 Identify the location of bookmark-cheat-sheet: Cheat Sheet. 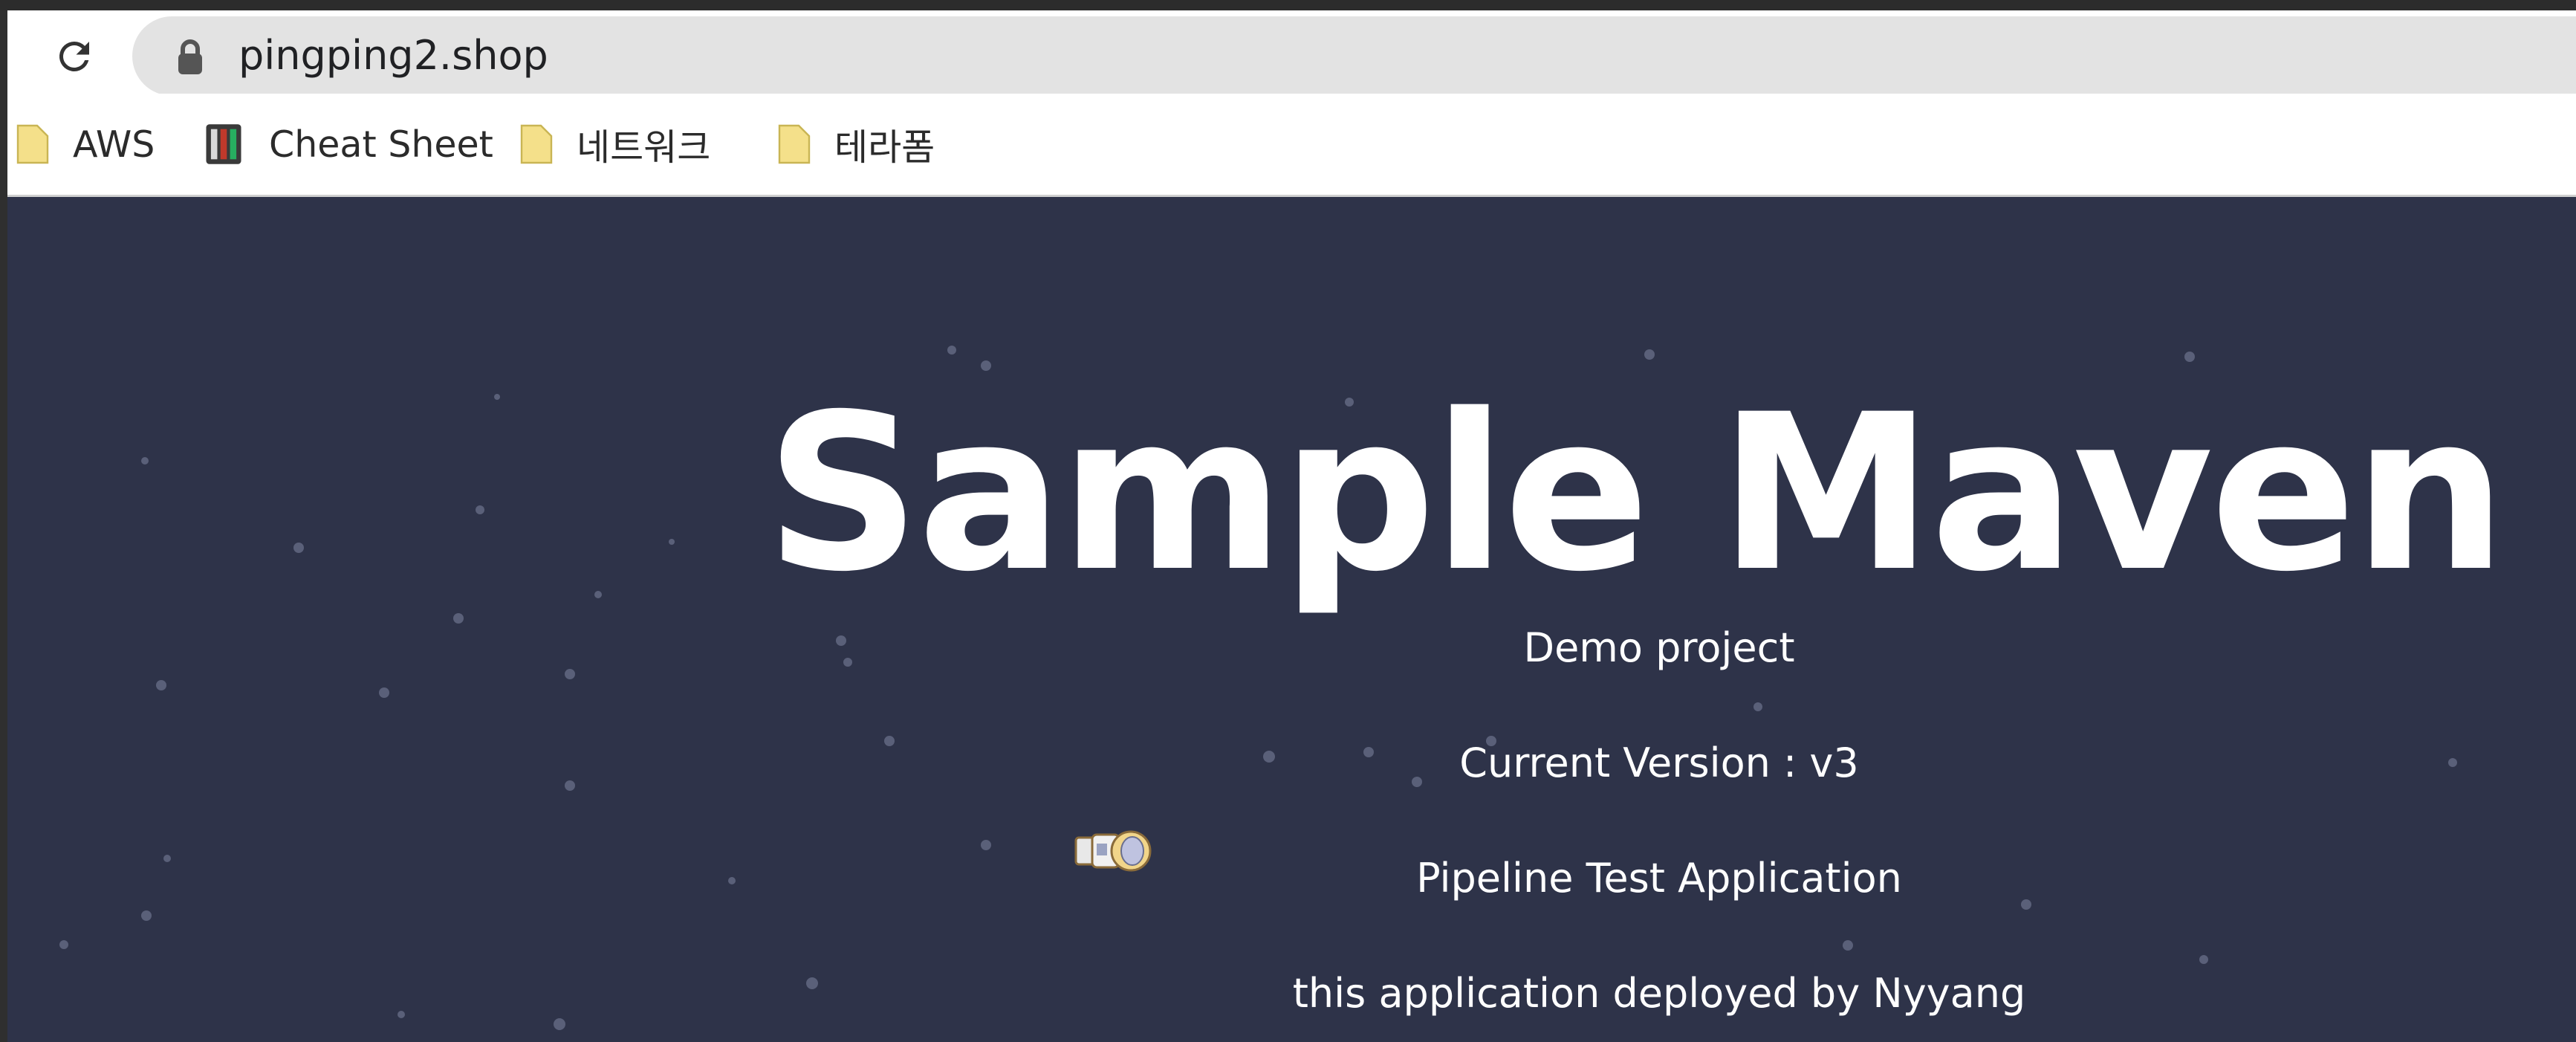
(347, 144).